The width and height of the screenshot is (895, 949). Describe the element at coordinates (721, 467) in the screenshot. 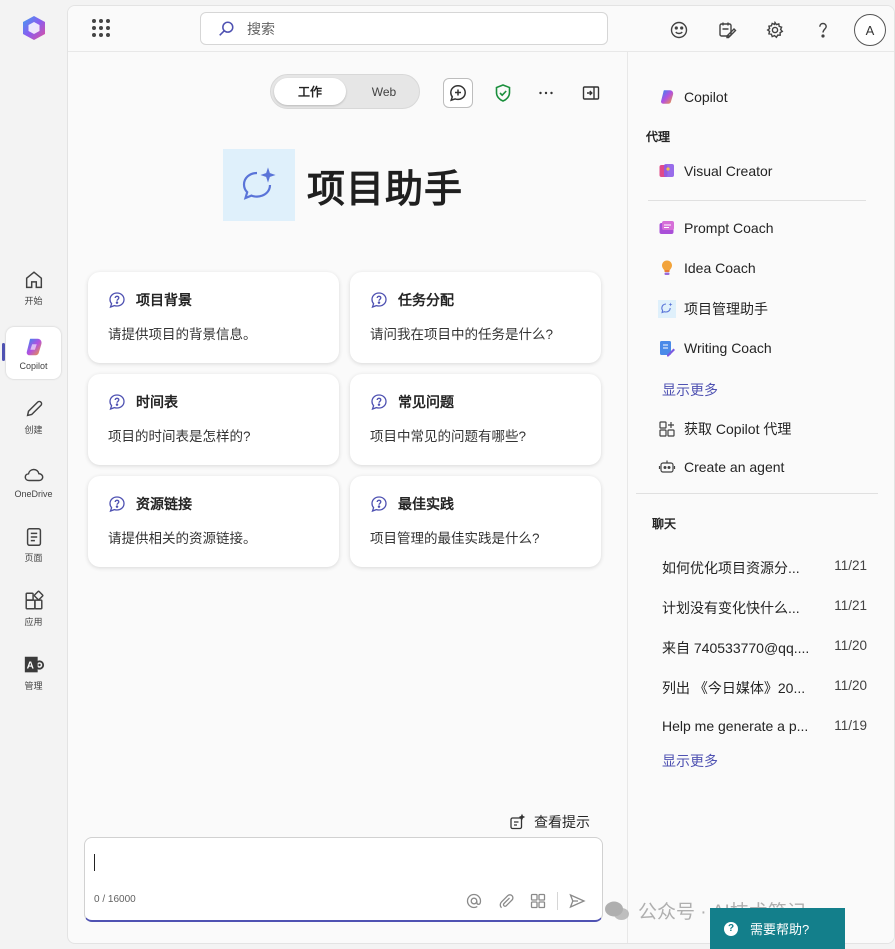

I see `create-agent-button: Create an agent` at that location.